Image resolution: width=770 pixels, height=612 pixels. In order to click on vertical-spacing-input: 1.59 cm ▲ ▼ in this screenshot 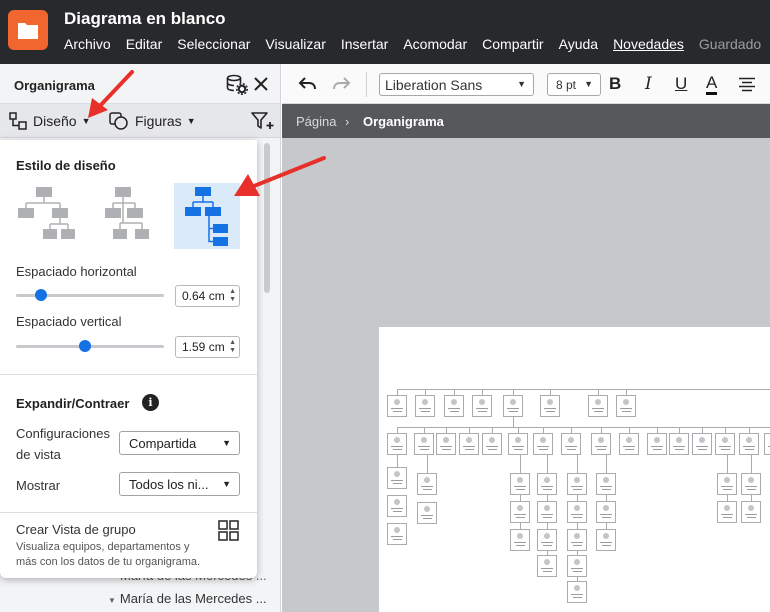, I will do `click(207, 347)`.